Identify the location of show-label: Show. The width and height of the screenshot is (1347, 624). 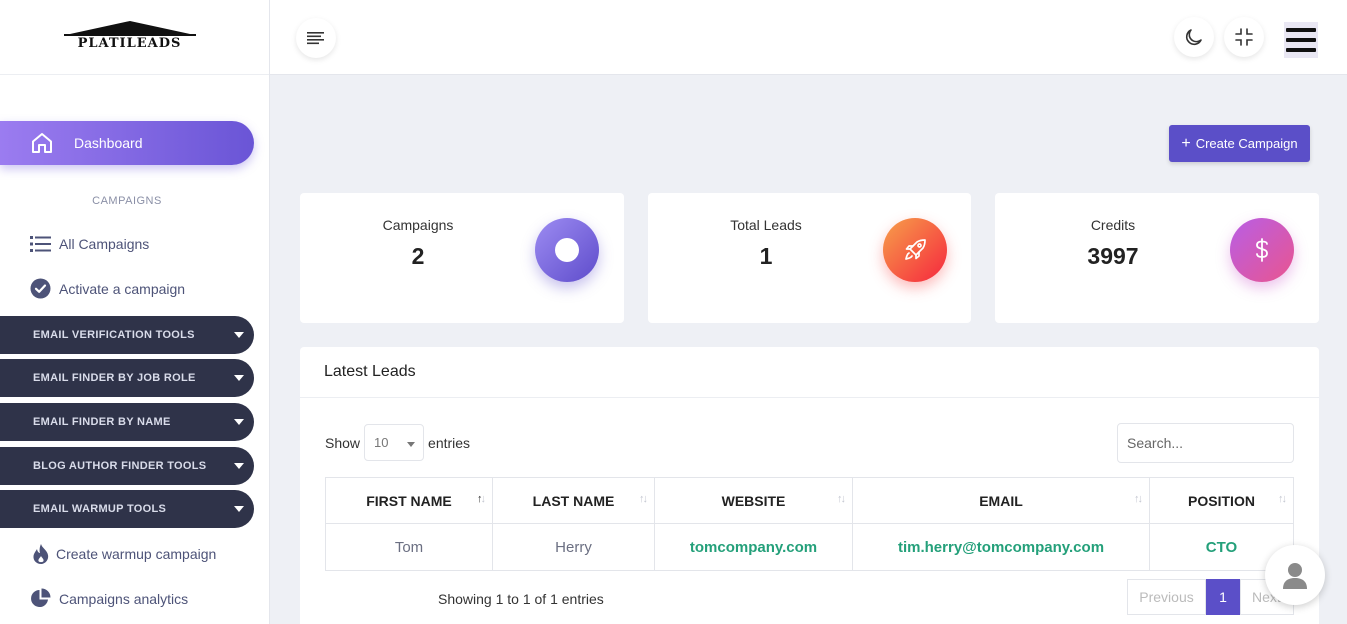
(343, 442).